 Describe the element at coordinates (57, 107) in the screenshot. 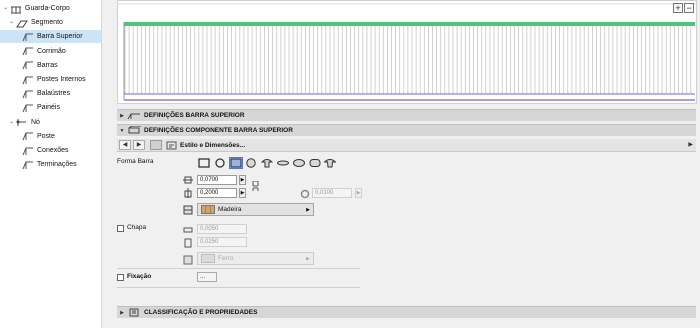

I see `tree-item-panels: Painéis` at that location.